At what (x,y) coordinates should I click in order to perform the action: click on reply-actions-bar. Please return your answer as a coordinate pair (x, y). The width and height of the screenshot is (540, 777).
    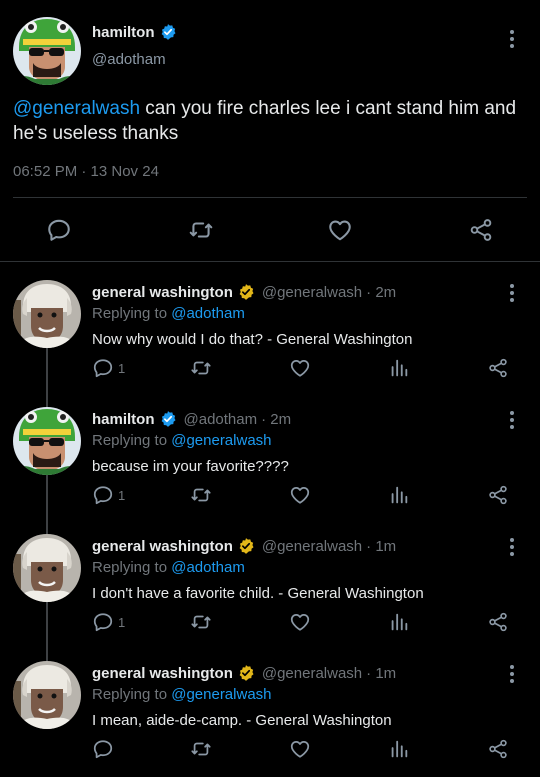
    Looking at the image, I should click on (270, 750).